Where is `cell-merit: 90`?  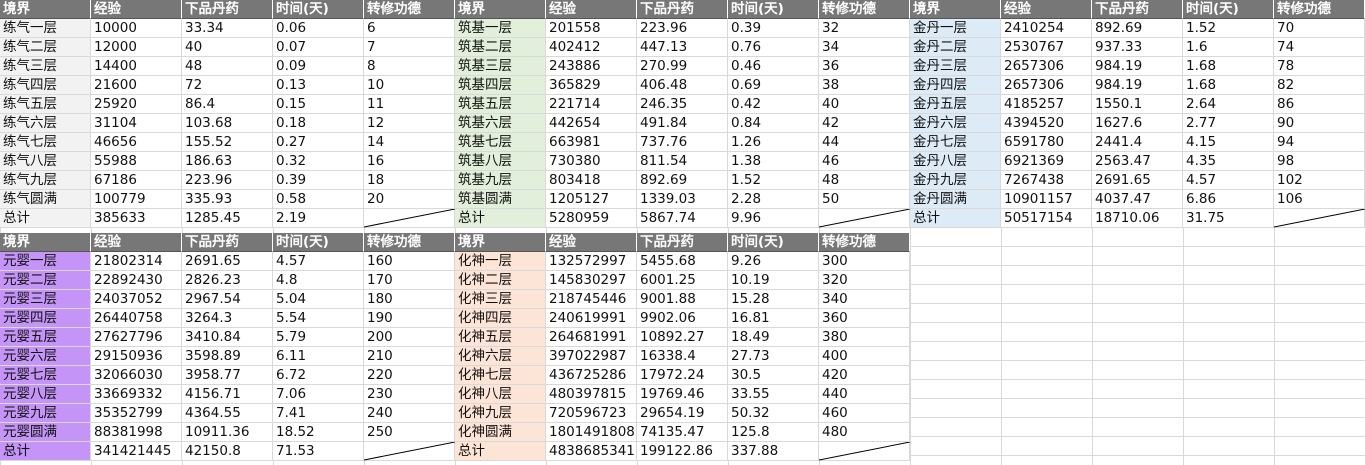 cell-merit: 90 is located at coordinates (1319, 123).